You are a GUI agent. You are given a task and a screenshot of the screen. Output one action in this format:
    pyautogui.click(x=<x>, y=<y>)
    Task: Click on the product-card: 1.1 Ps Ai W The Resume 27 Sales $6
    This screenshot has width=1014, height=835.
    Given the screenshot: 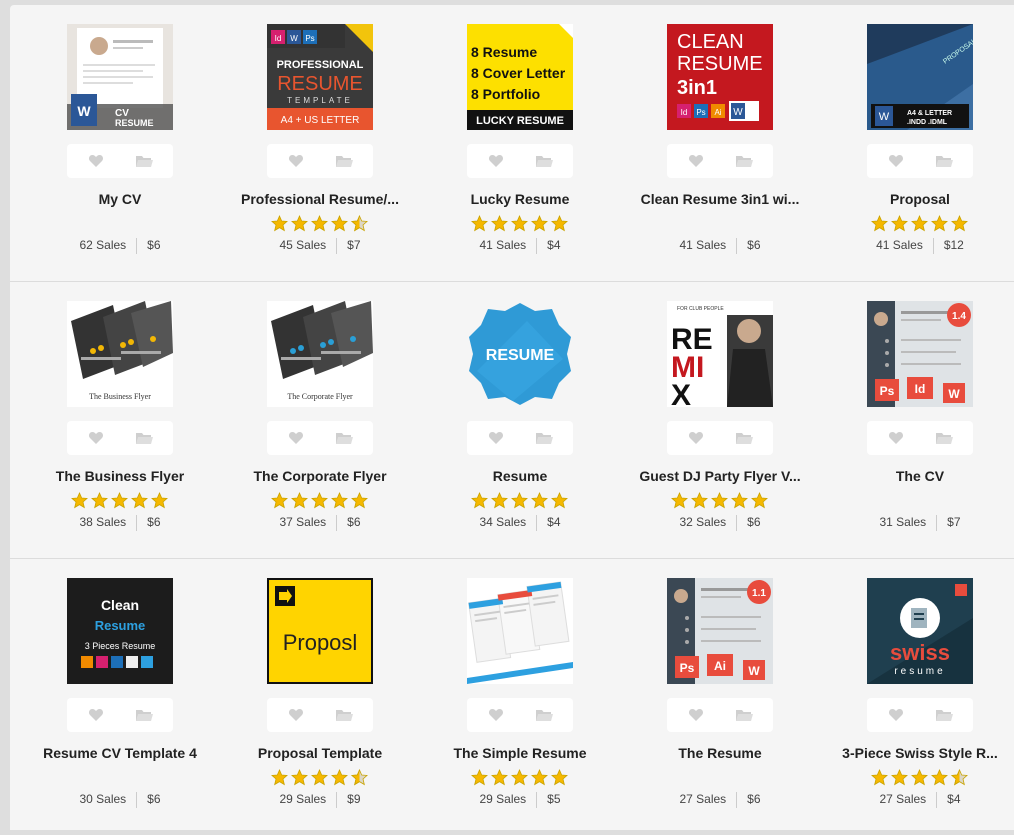 What is the action you would take?
    pyautogui.click(x=720, y=697)
    